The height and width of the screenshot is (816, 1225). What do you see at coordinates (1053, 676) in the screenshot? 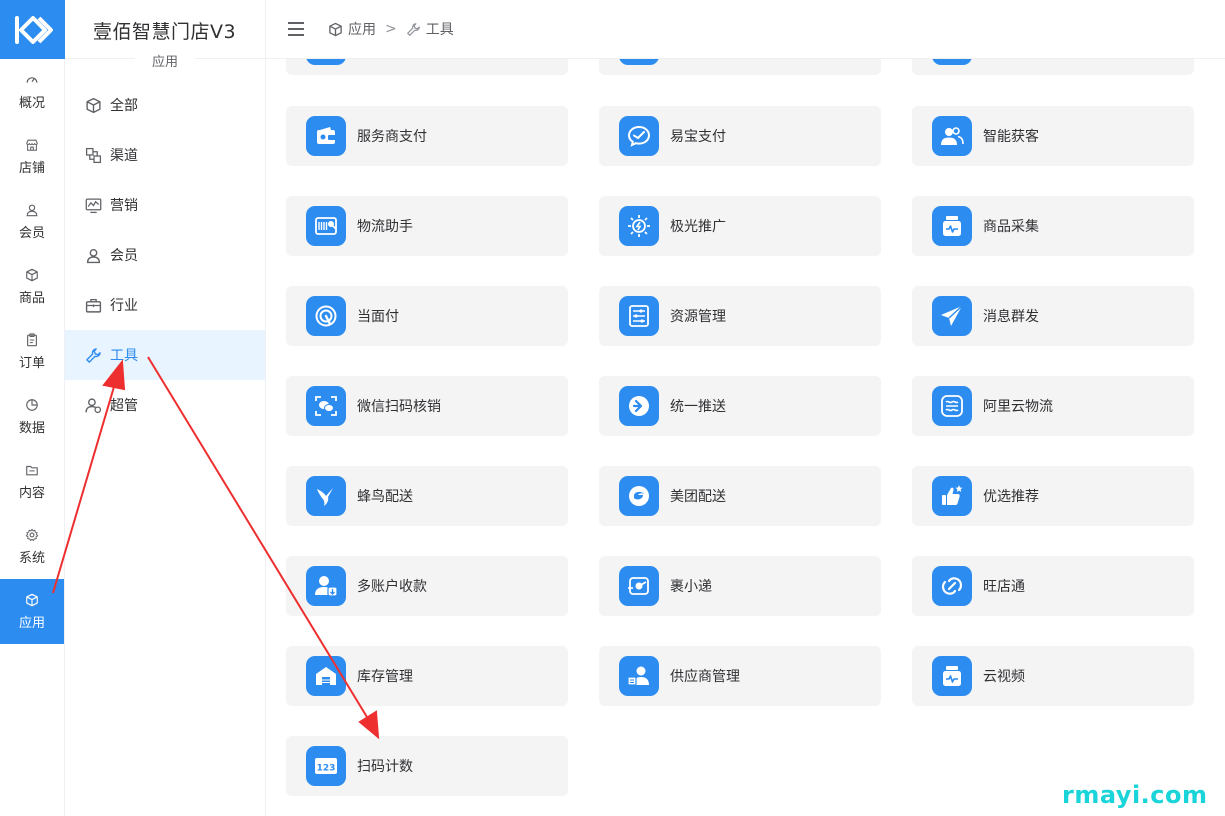
I see `app-card: 云视频` at bounding box center [1053, 676].